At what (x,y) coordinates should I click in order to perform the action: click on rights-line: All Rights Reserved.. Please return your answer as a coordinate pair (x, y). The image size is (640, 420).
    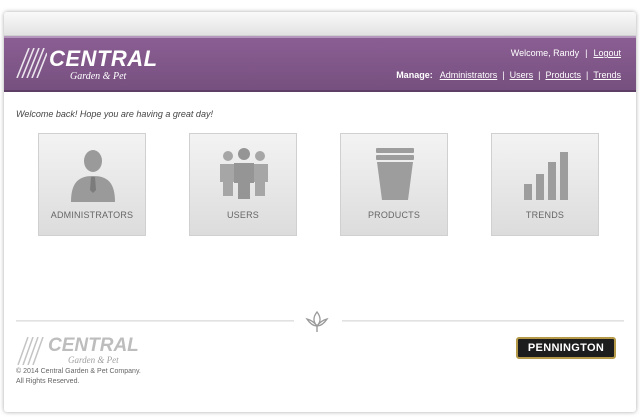
    Looking at the image, I should click on (48, 381).